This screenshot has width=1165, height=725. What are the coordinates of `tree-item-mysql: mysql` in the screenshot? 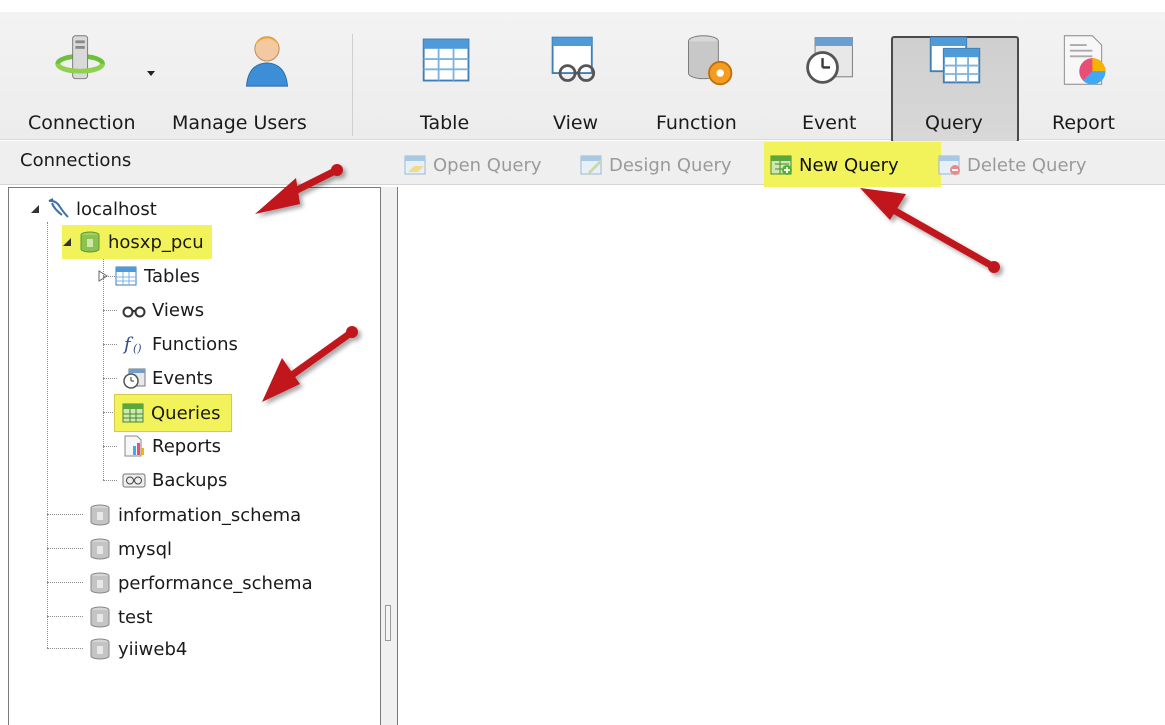 It's located at (130, 549).